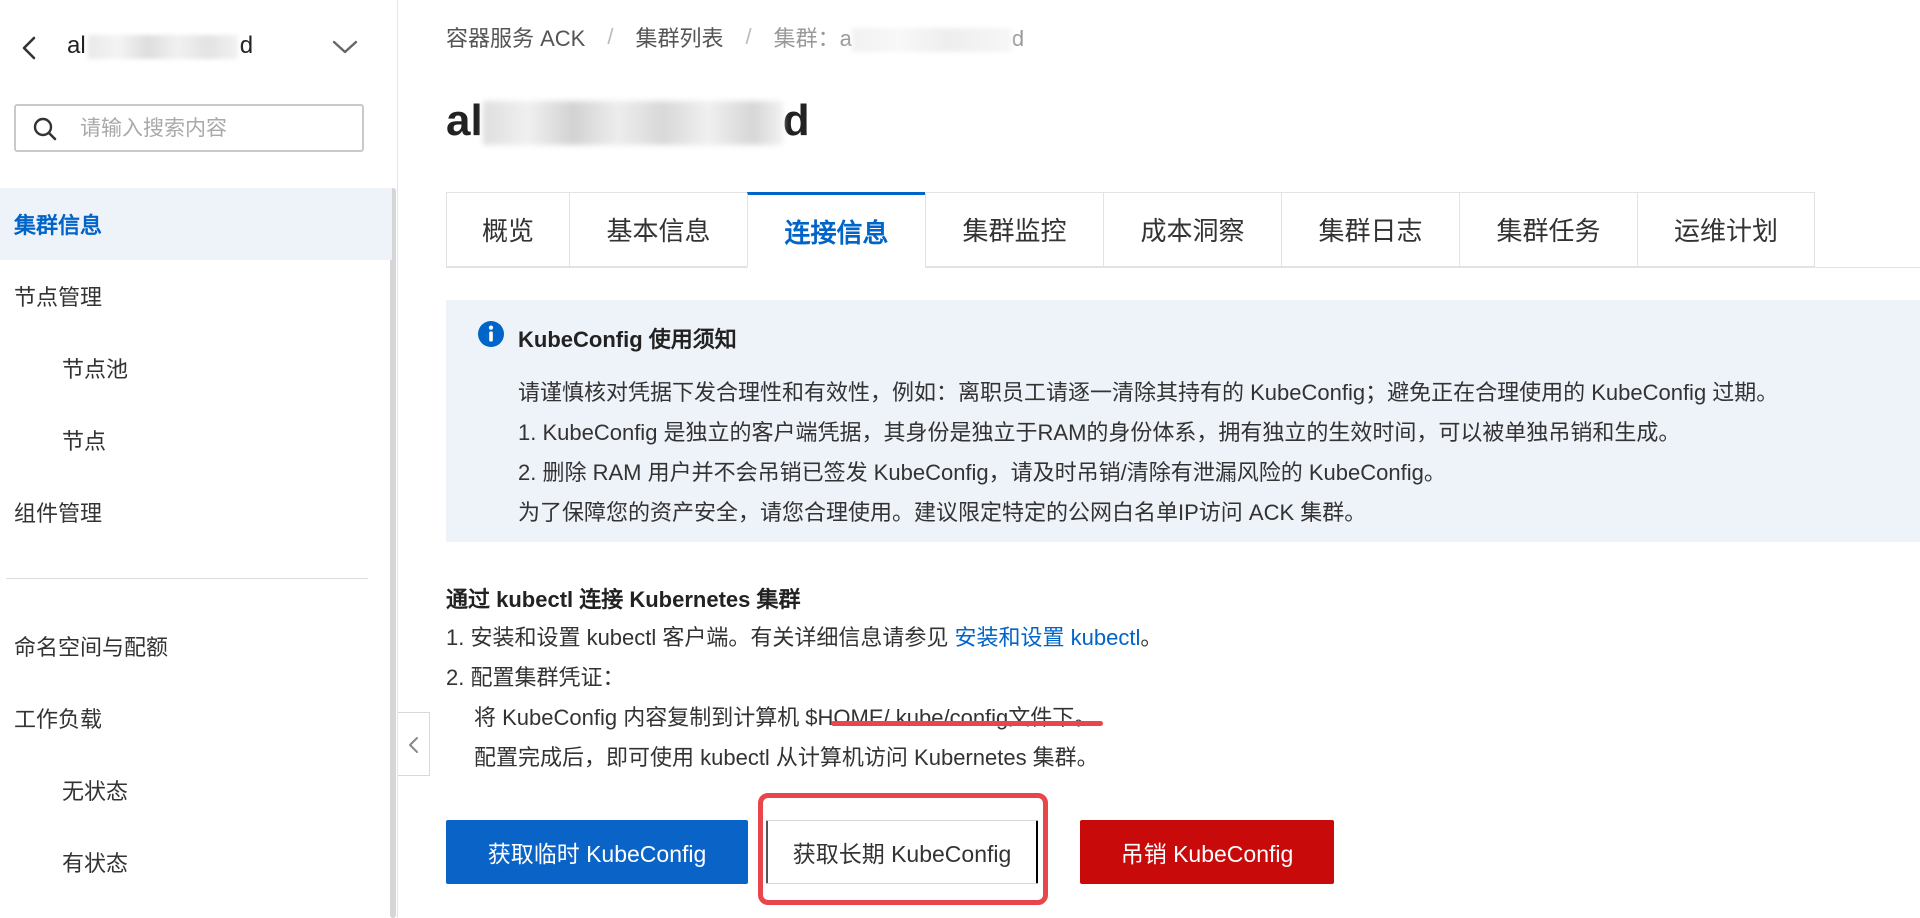  I want to click on revoke-kubeconfig-button: 吊销 KubeConfig, so click(1207, 852).